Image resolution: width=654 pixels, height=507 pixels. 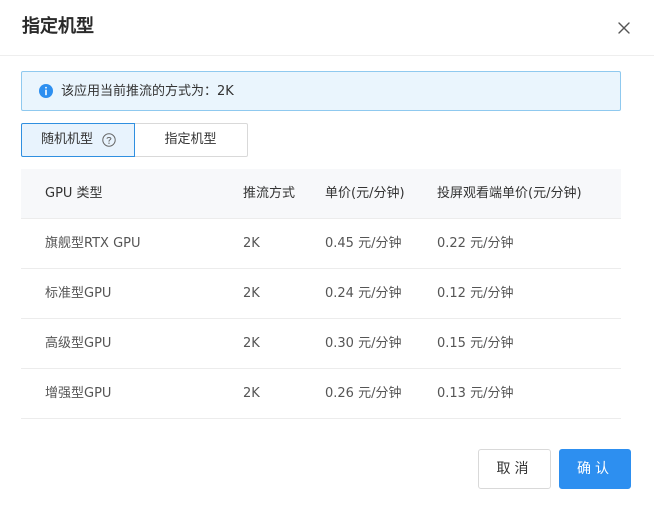 I want to click on dialog-header: 指定机型, so click(x=327, y=28).